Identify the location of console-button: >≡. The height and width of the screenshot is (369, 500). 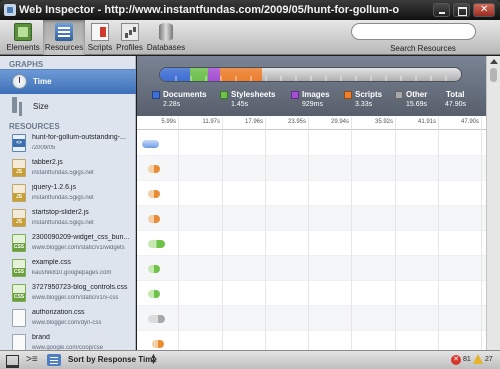
(33, 360).